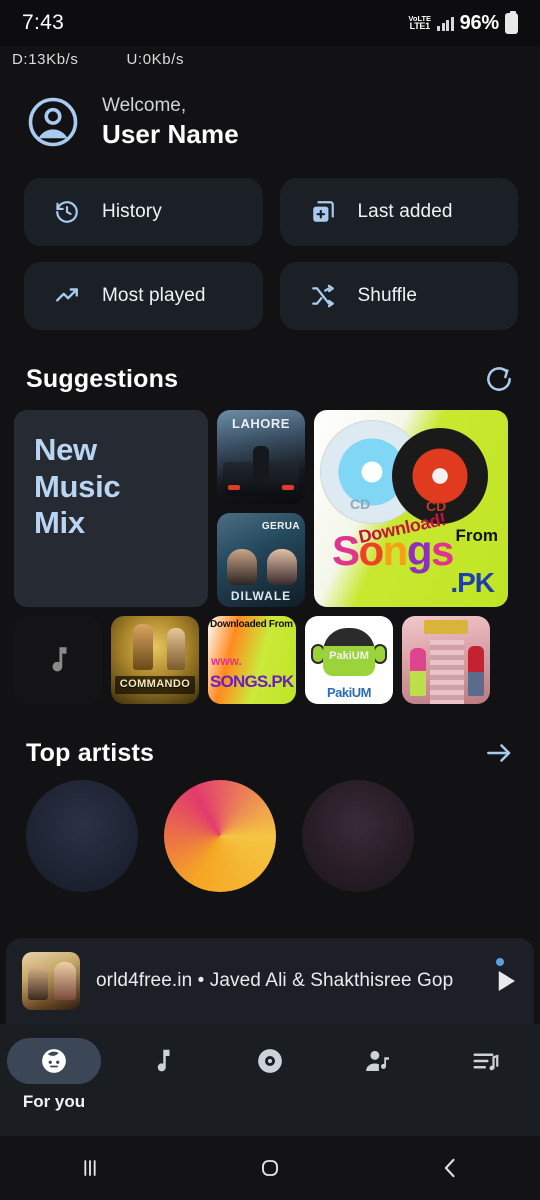  I want to click on mix-line-2: Music, so click(77, 486).